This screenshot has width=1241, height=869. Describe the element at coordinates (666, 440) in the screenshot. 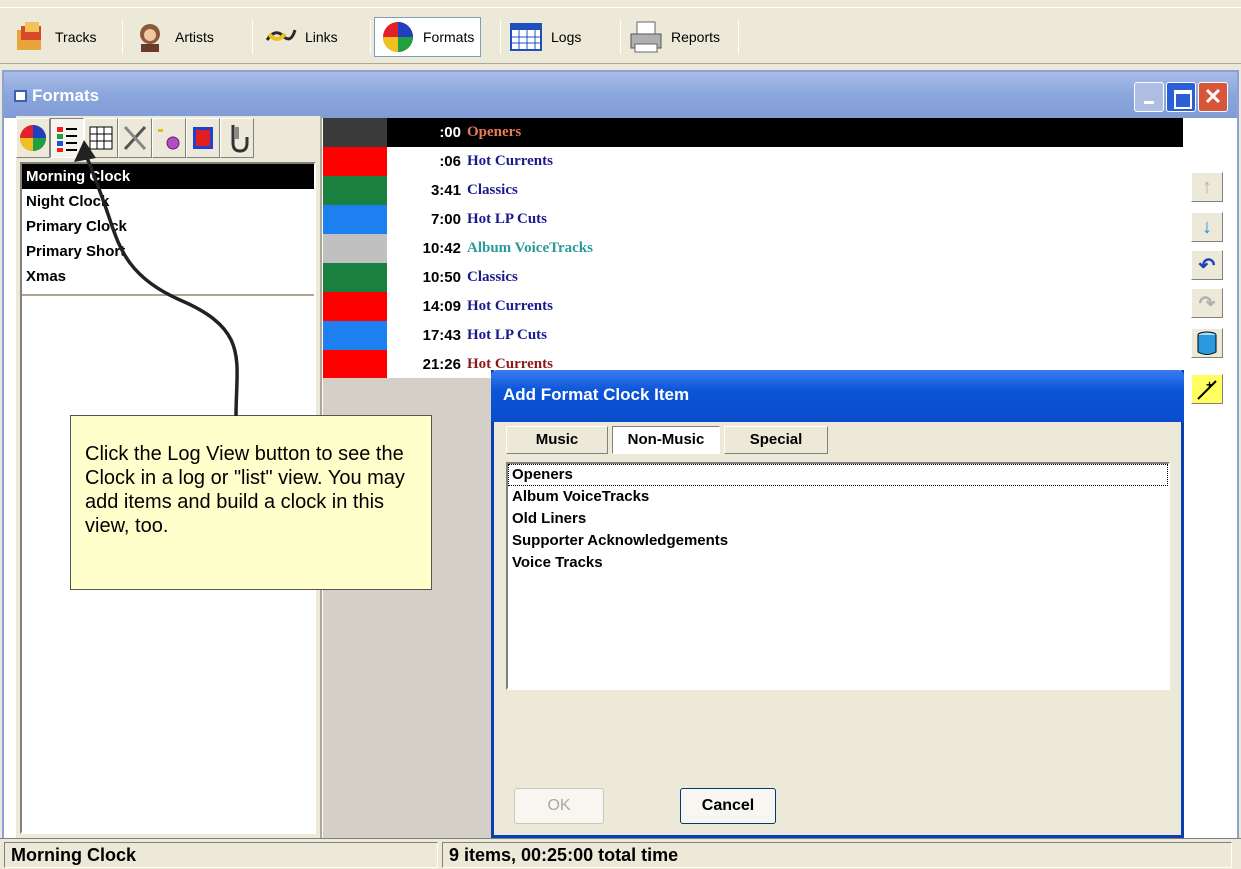

I see `tab-non-music: Non-Music` at that location.